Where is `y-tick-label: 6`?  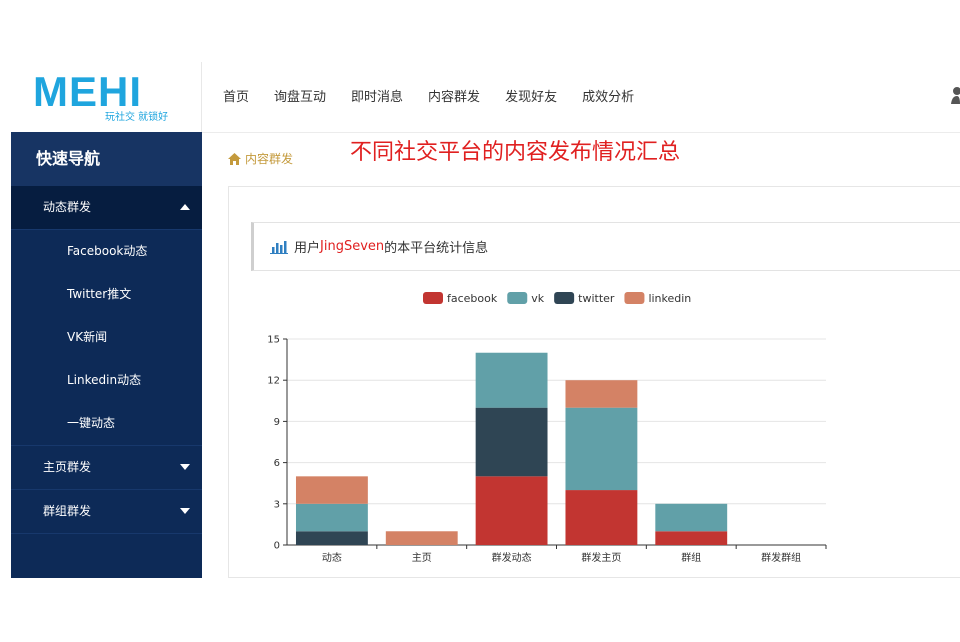 y-tick-label: 6 is located at coordinates (277, 463).